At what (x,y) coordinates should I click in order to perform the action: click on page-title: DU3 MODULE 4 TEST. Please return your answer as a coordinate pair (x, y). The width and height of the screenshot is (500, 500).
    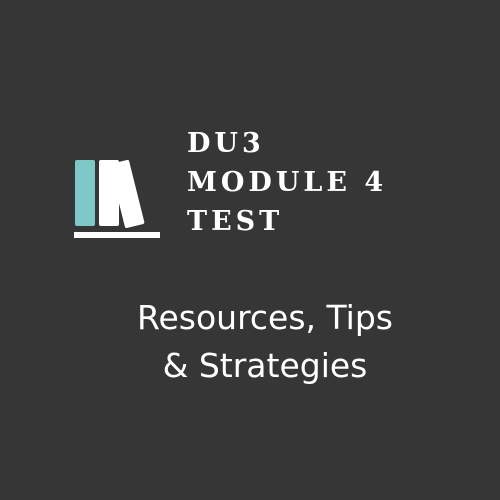
    Looking at the image, I should click on (317, 182).